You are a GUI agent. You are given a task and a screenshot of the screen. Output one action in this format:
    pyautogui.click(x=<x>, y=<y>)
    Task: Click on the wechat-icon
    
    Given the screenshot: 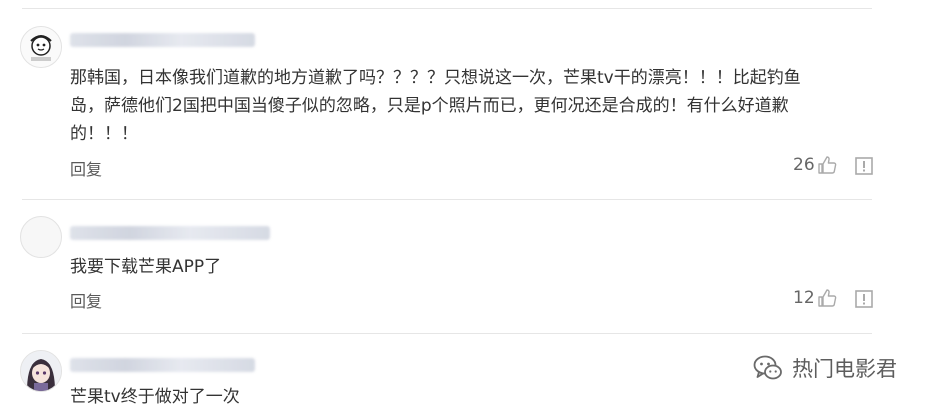 What is the action you would take?
    pyautogui.click(x=767, y=367)
    